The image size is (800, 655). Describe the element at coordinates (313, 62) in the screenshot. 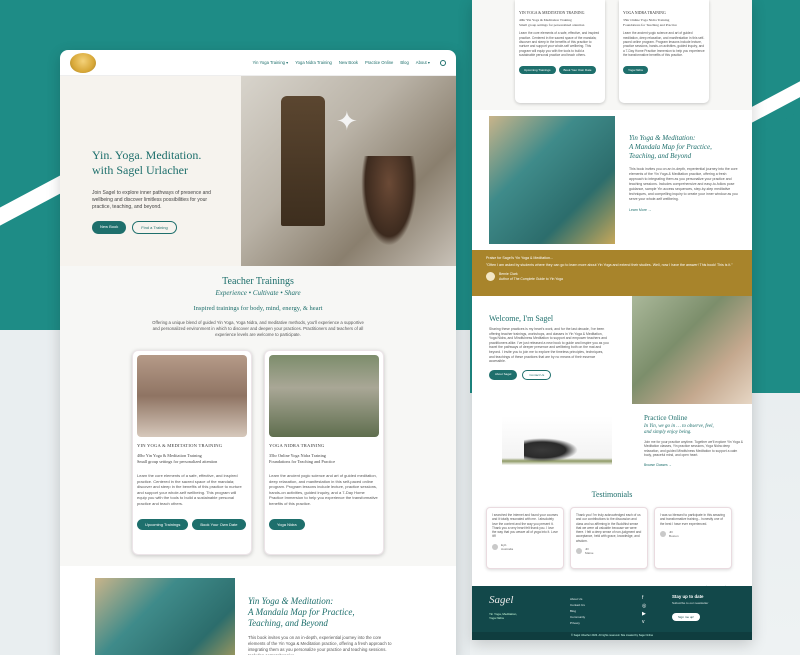

I see `nav-item-yoga-nidra: Yoga Nidra Training` at that location.